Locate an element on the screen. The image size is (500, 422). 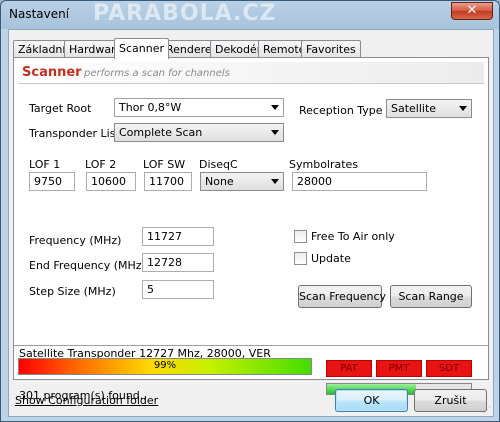
end-frequency-field: 12728 is located at coordinates (178, 262).